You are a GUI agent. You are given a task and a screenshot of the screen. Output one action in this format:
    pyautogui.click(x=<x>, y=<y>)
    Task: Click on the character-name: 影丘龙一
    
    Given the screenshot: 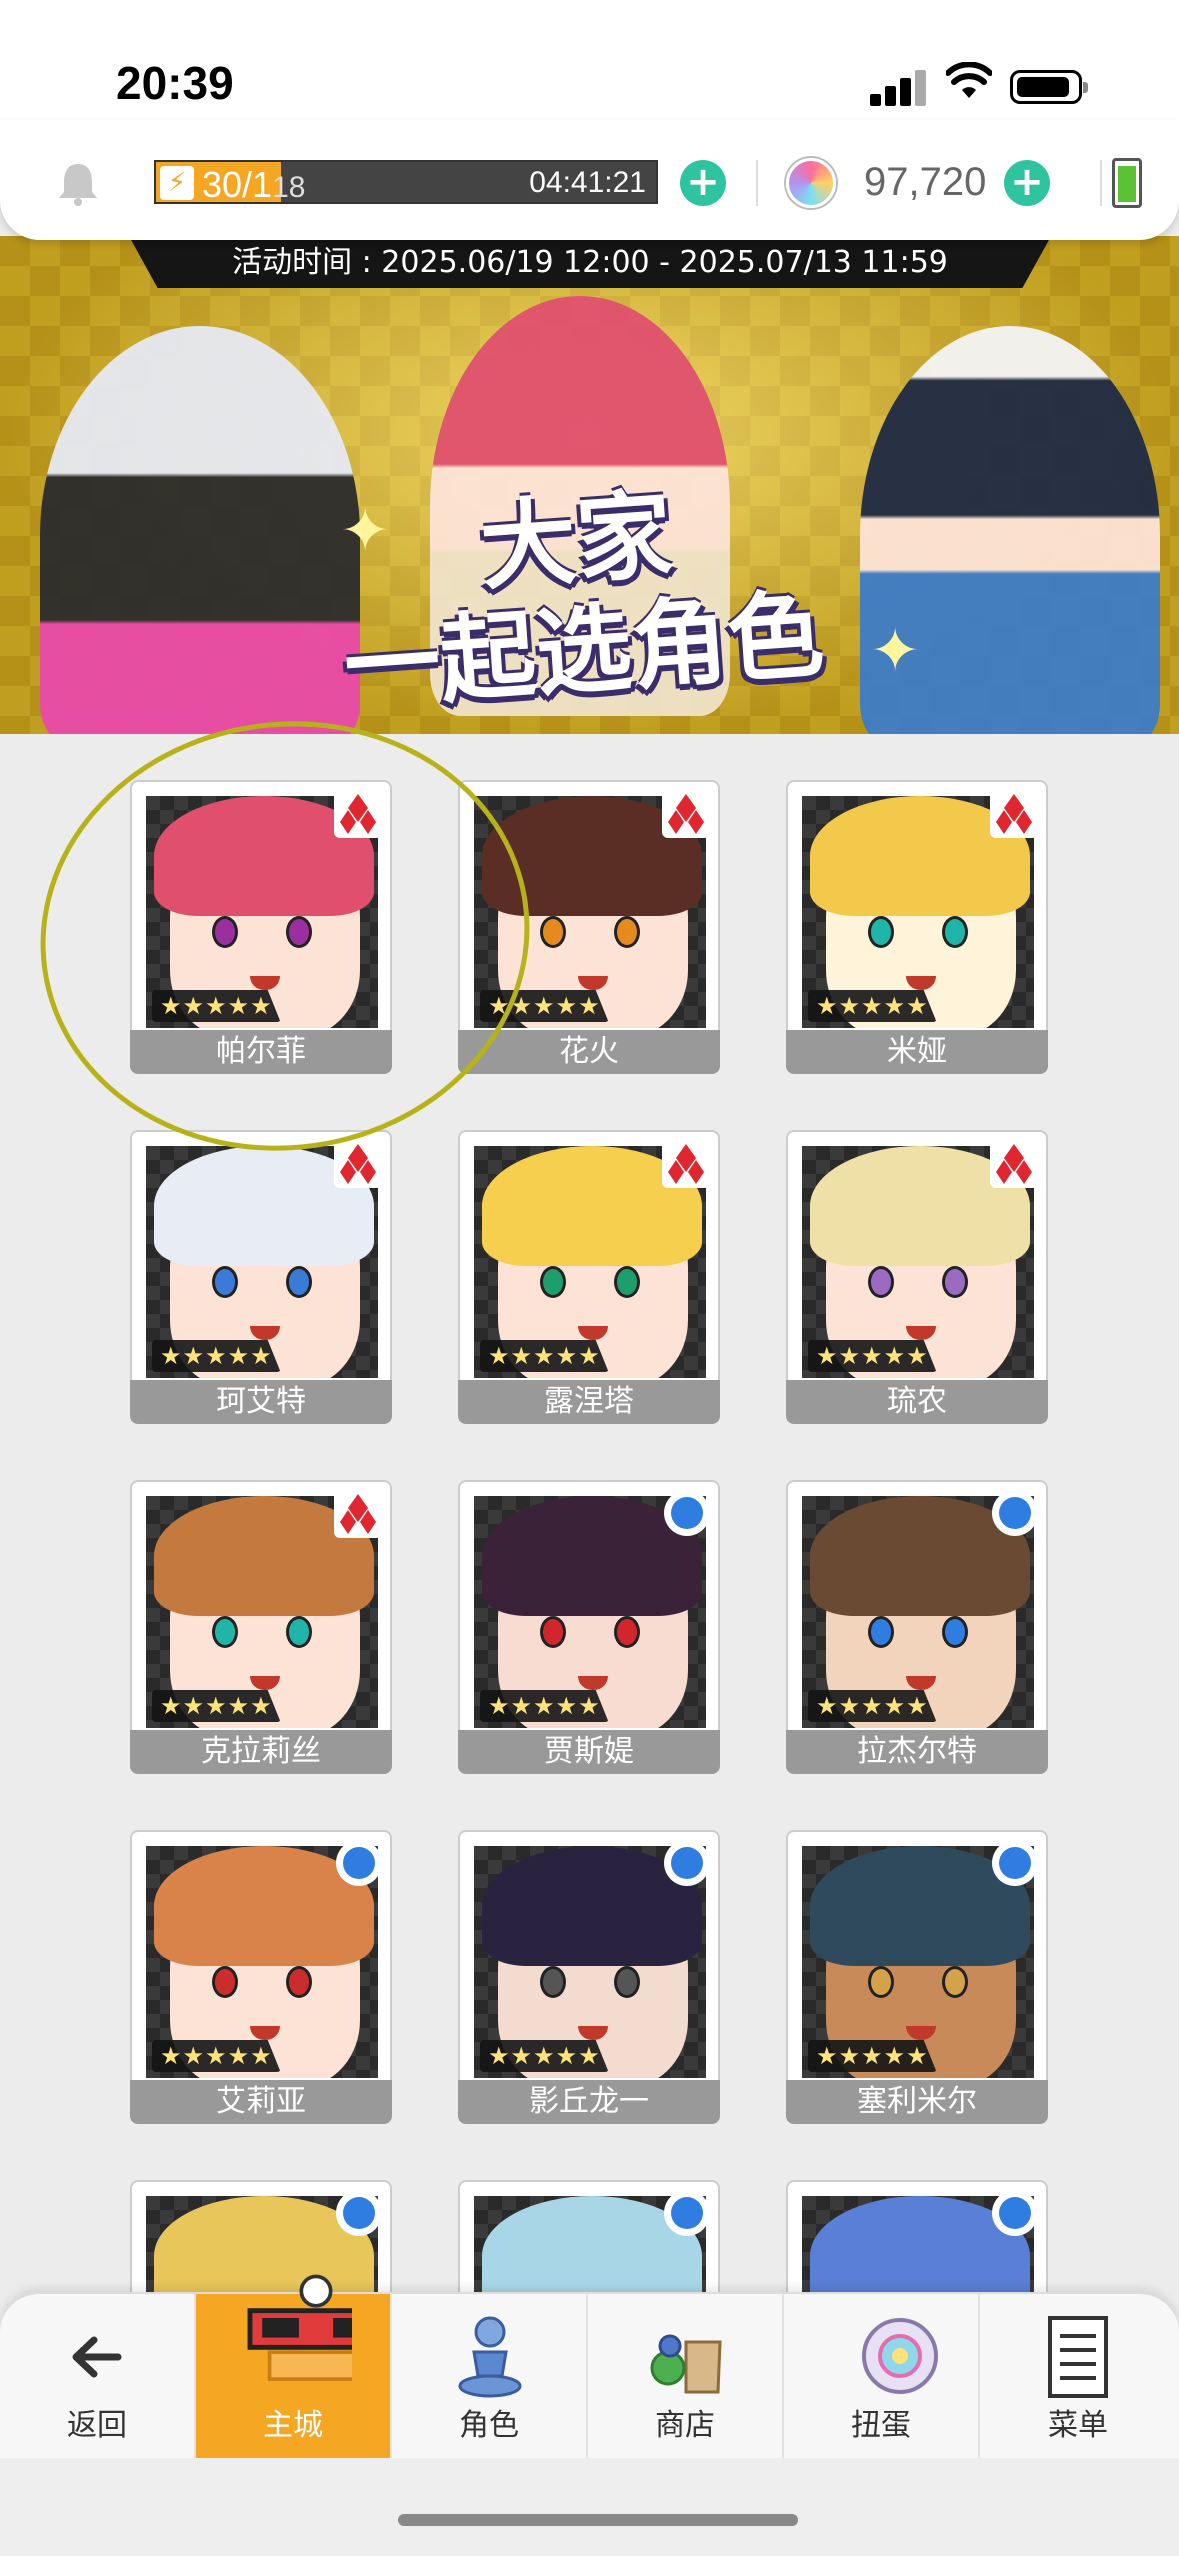 What is the action you would take?
    pyautogui.click(x=589, y=2102)
    